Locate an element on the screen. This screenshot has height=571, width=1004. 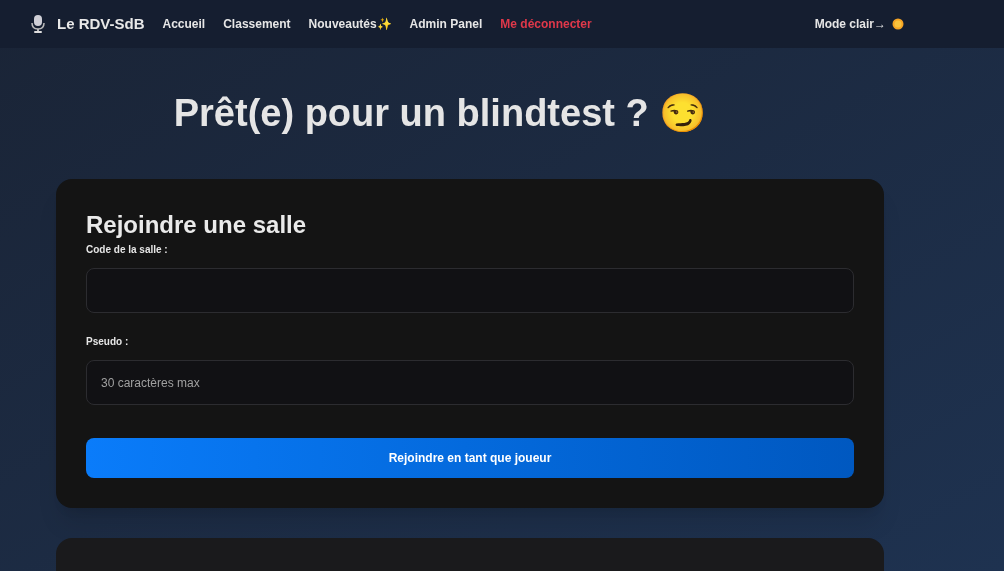
input-field is located at coordinates (470, 290).